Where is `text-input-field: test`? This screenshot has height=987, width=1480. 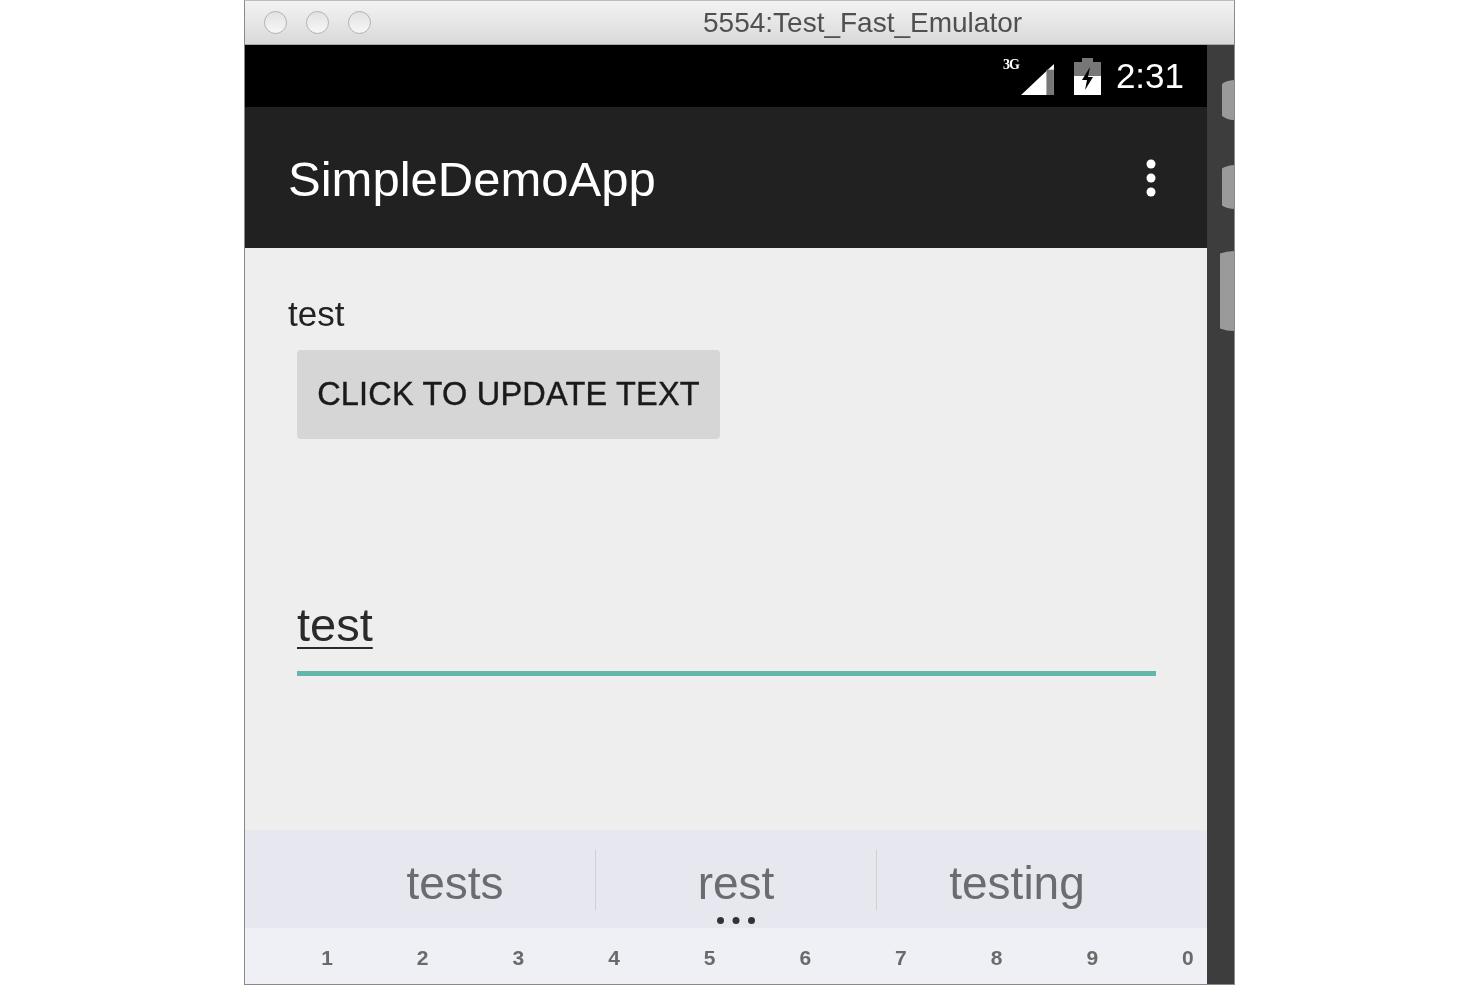
text-input-field: test is located at coordinates (726, 637).